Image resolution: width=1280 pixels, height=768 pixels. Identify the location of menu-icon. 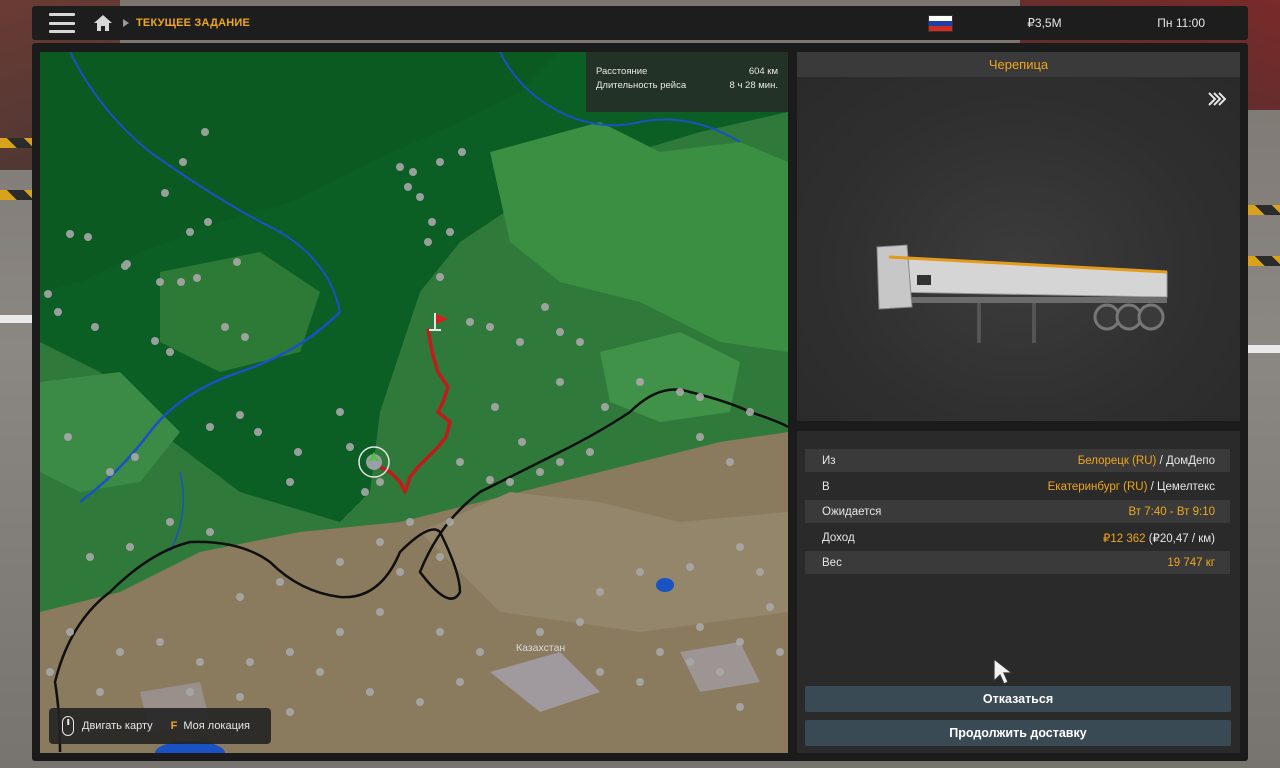
(62, 23).